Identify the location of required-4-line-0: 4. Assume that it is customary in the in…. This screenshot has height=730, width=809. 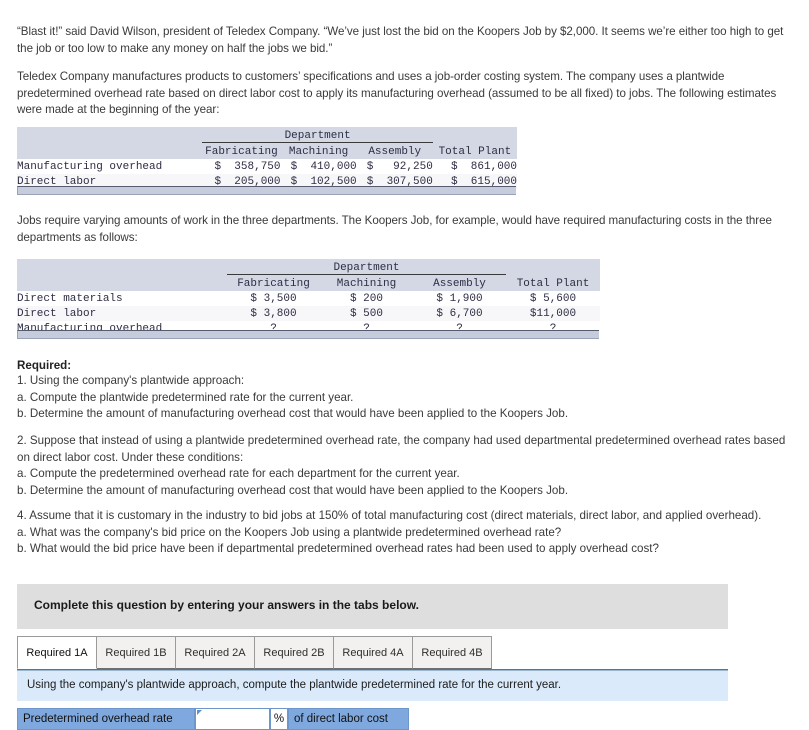
(389, 515).